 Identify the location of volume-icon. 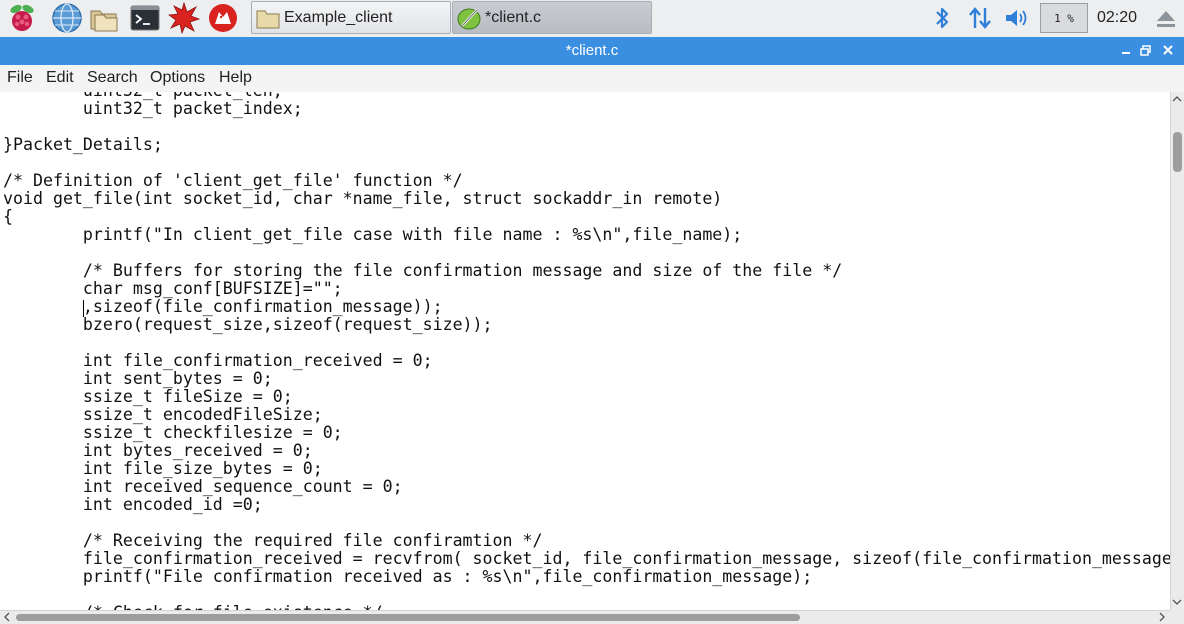
(1017, 18).